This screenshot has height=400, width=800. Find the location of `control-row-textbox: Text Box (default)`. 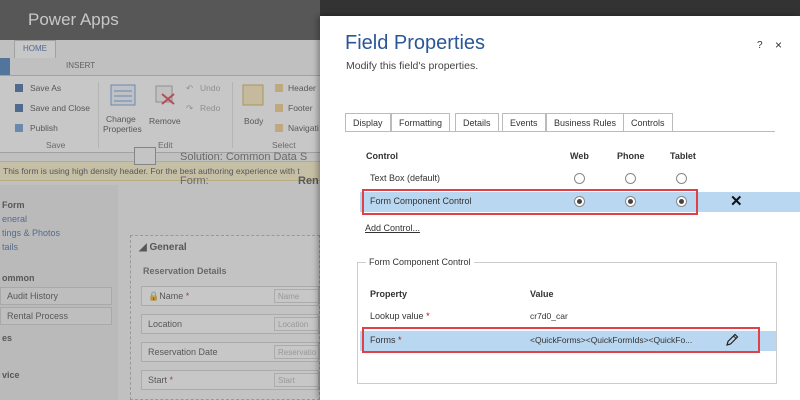

control-row-textbox: Text Box (default) is located at coordinates (580, 179).